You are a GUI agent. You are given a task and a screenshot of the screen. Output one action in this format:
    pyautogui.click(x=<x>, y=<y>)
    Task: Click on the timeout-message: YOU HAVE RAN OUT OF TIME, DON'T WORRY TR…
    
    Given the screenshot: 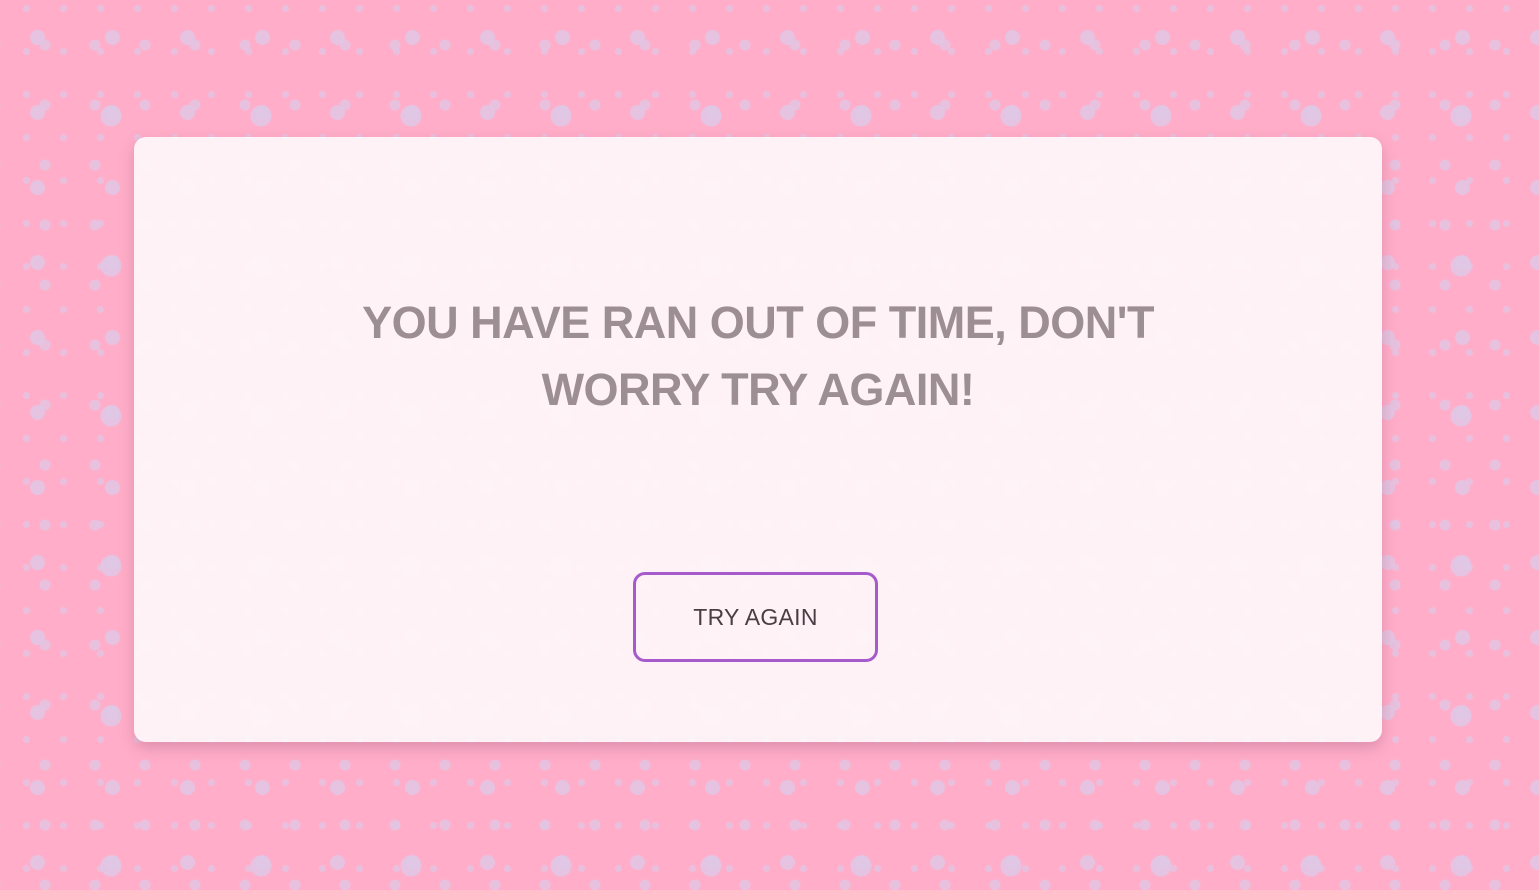 What is the action you would take?
    pyautogui.click(x=758, y=356)
    